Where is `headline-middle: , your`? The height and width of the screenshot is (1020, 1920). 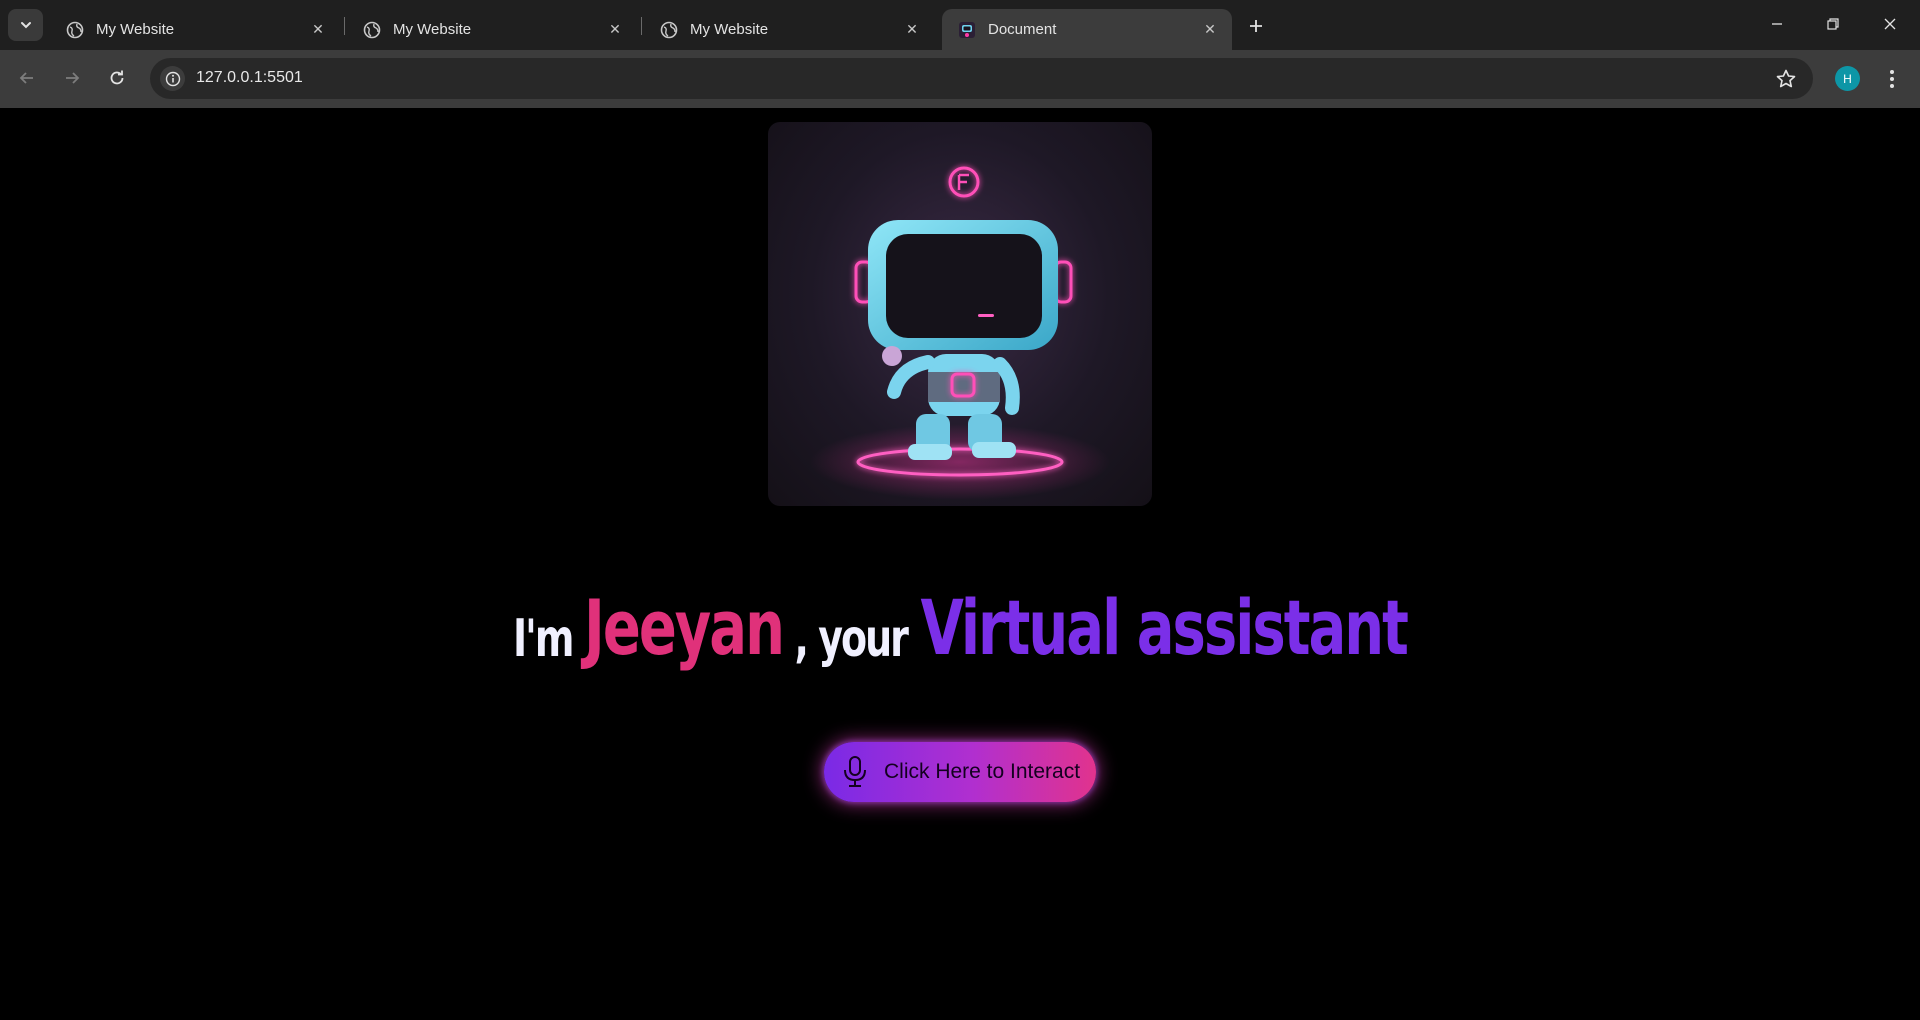 headline-middle: , your is located at coordinates (851, 638).